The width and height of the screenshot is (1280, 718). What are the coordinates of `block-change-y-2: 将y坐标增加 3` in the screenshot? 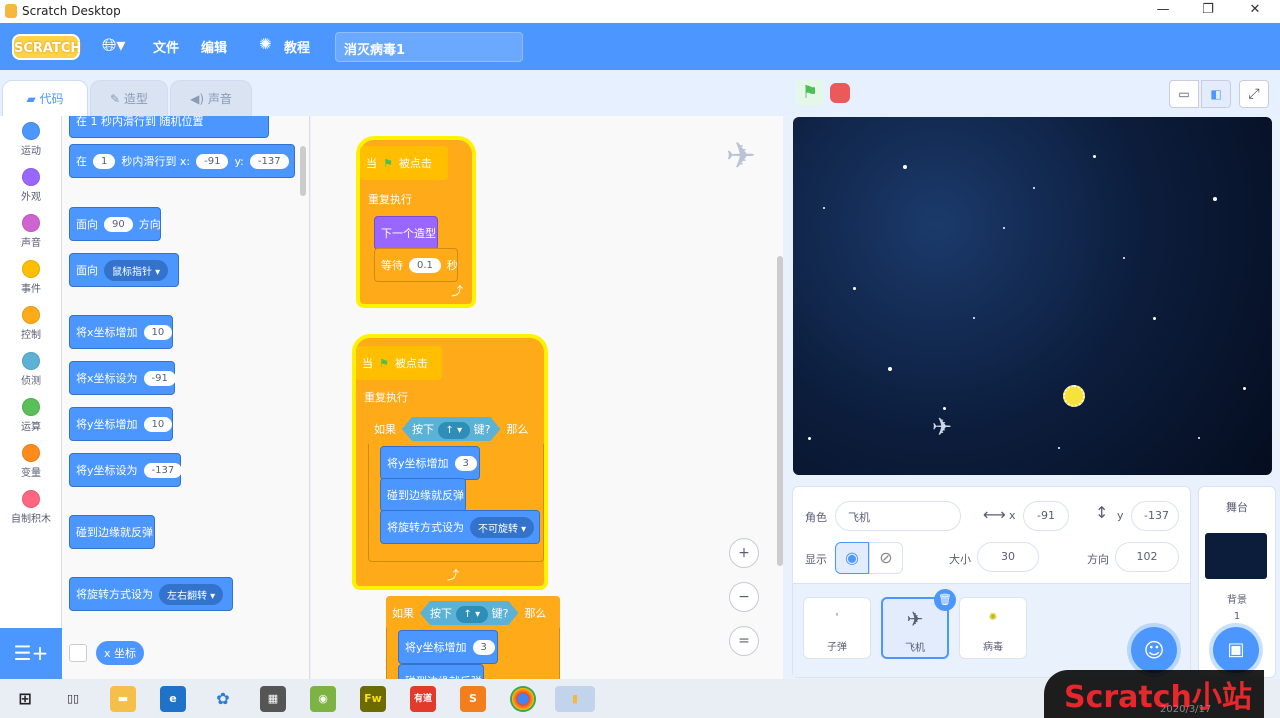 It's located at (430, 463).